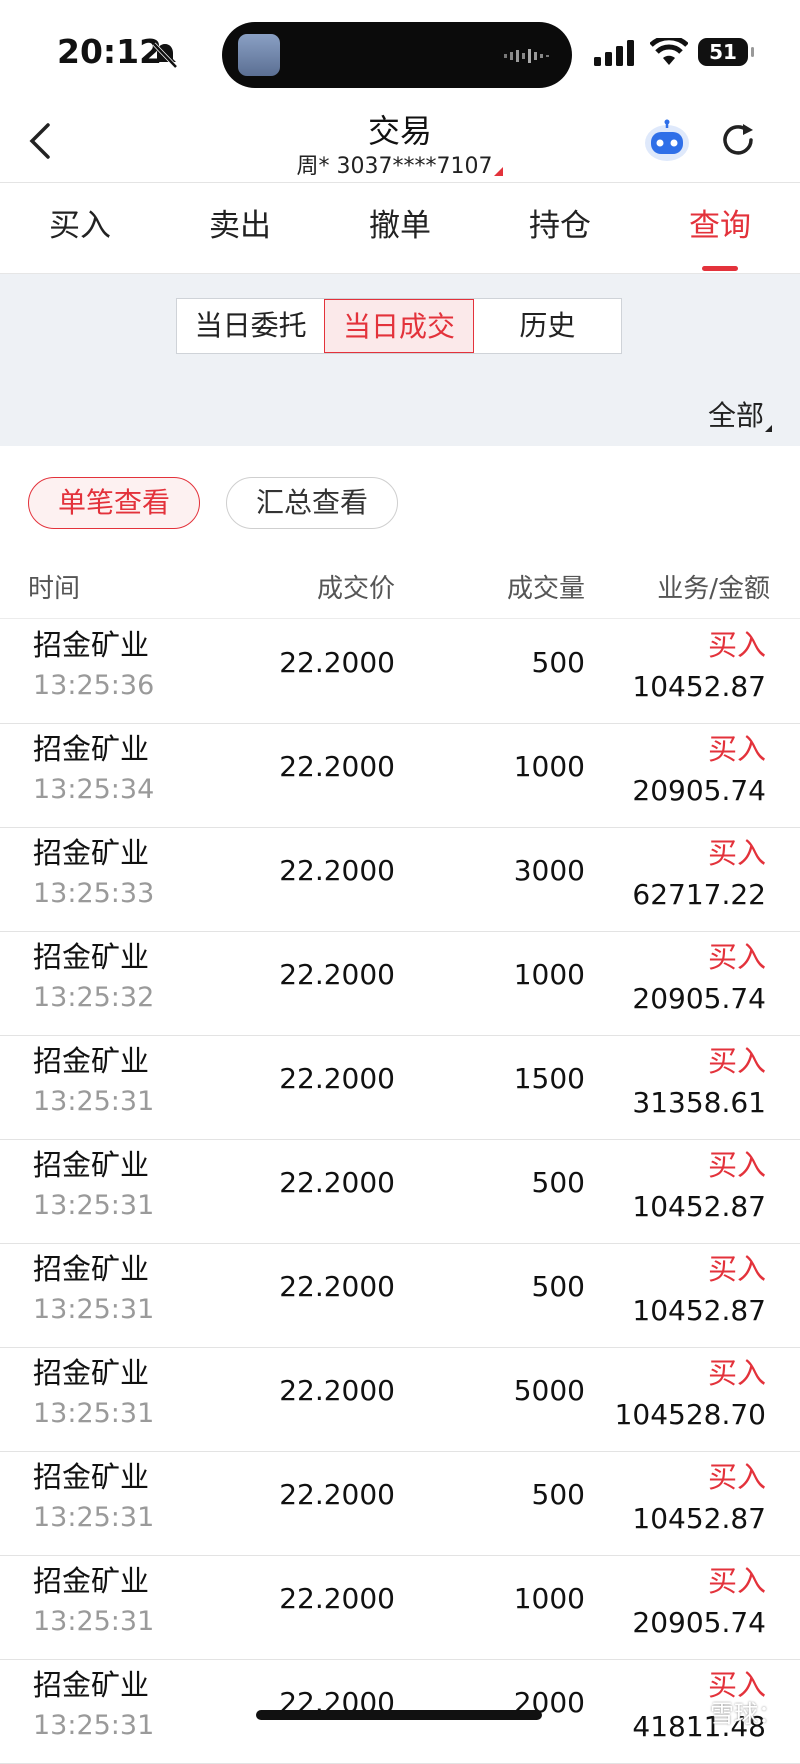 Image resolution: width=800 pixels, height=1764 pixels. I want to click on filter-dropdown: 全部, so click(739, 414).